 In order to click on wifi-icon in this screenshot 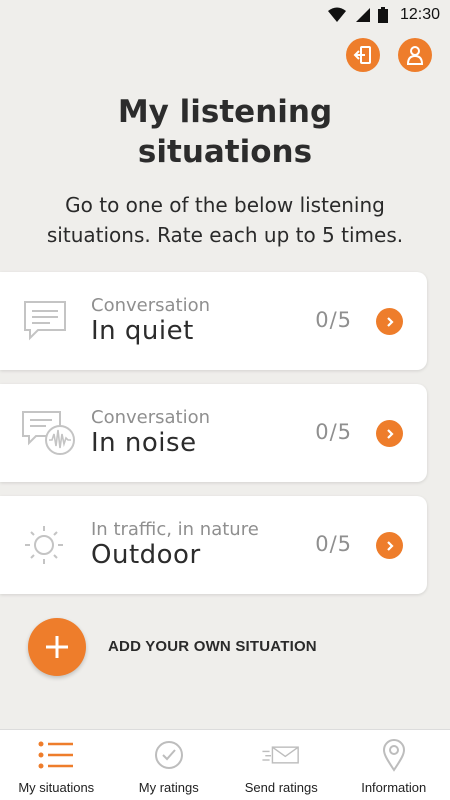, I will do `click(336, 14)`.